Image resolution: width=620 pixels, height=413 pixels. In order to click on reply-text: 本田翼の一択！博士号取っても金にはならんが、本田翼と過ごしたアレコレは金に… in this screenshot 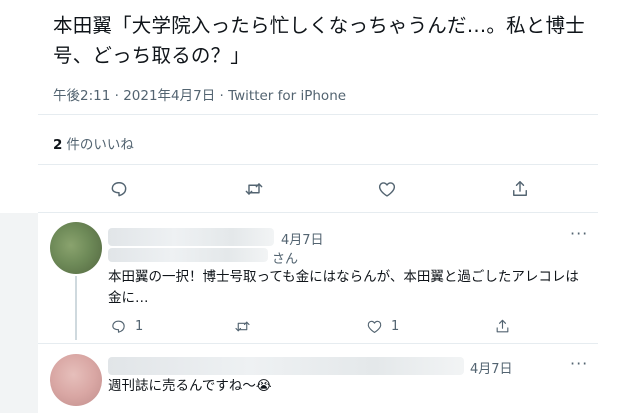, I will do `click(343, 287)`.